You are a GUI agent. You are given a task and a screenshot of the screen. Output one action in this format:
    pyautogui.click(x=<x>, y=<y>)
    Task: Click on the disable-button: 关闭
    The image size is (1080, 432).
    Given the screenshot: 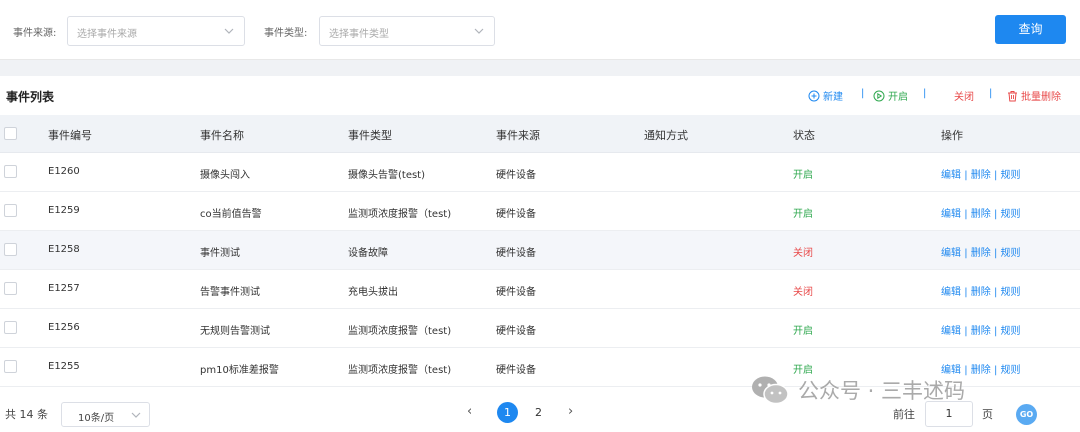 What is the action you would take?
    pyautogui.click(x=964, y=95)
    